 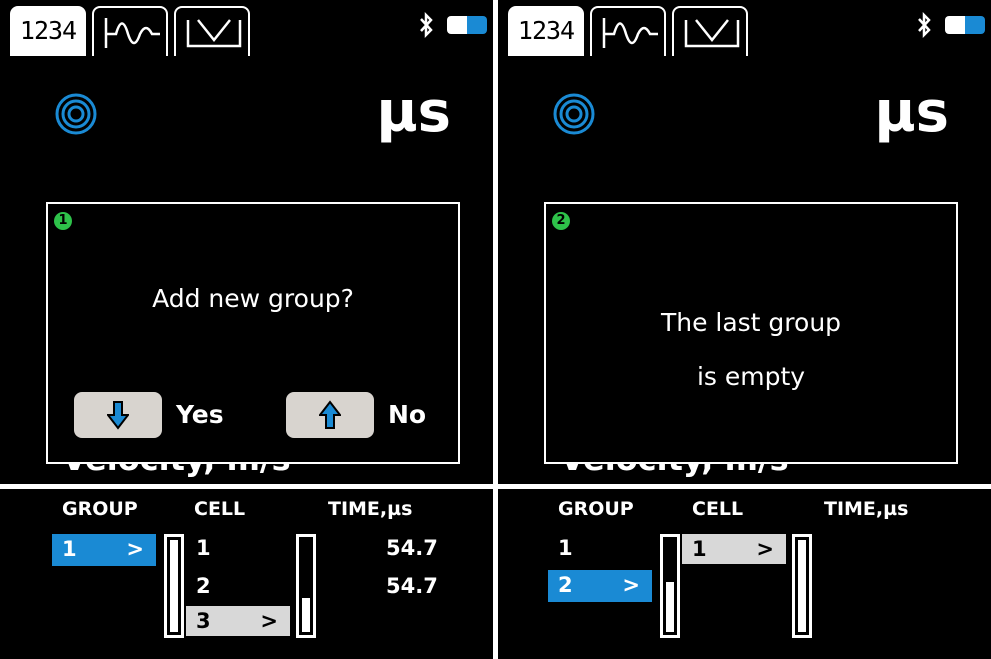 What do you see at coordinates (238, 621) in the screenshot?
I see `cell-row-3: 3 >` at bounding box center [238, 621].